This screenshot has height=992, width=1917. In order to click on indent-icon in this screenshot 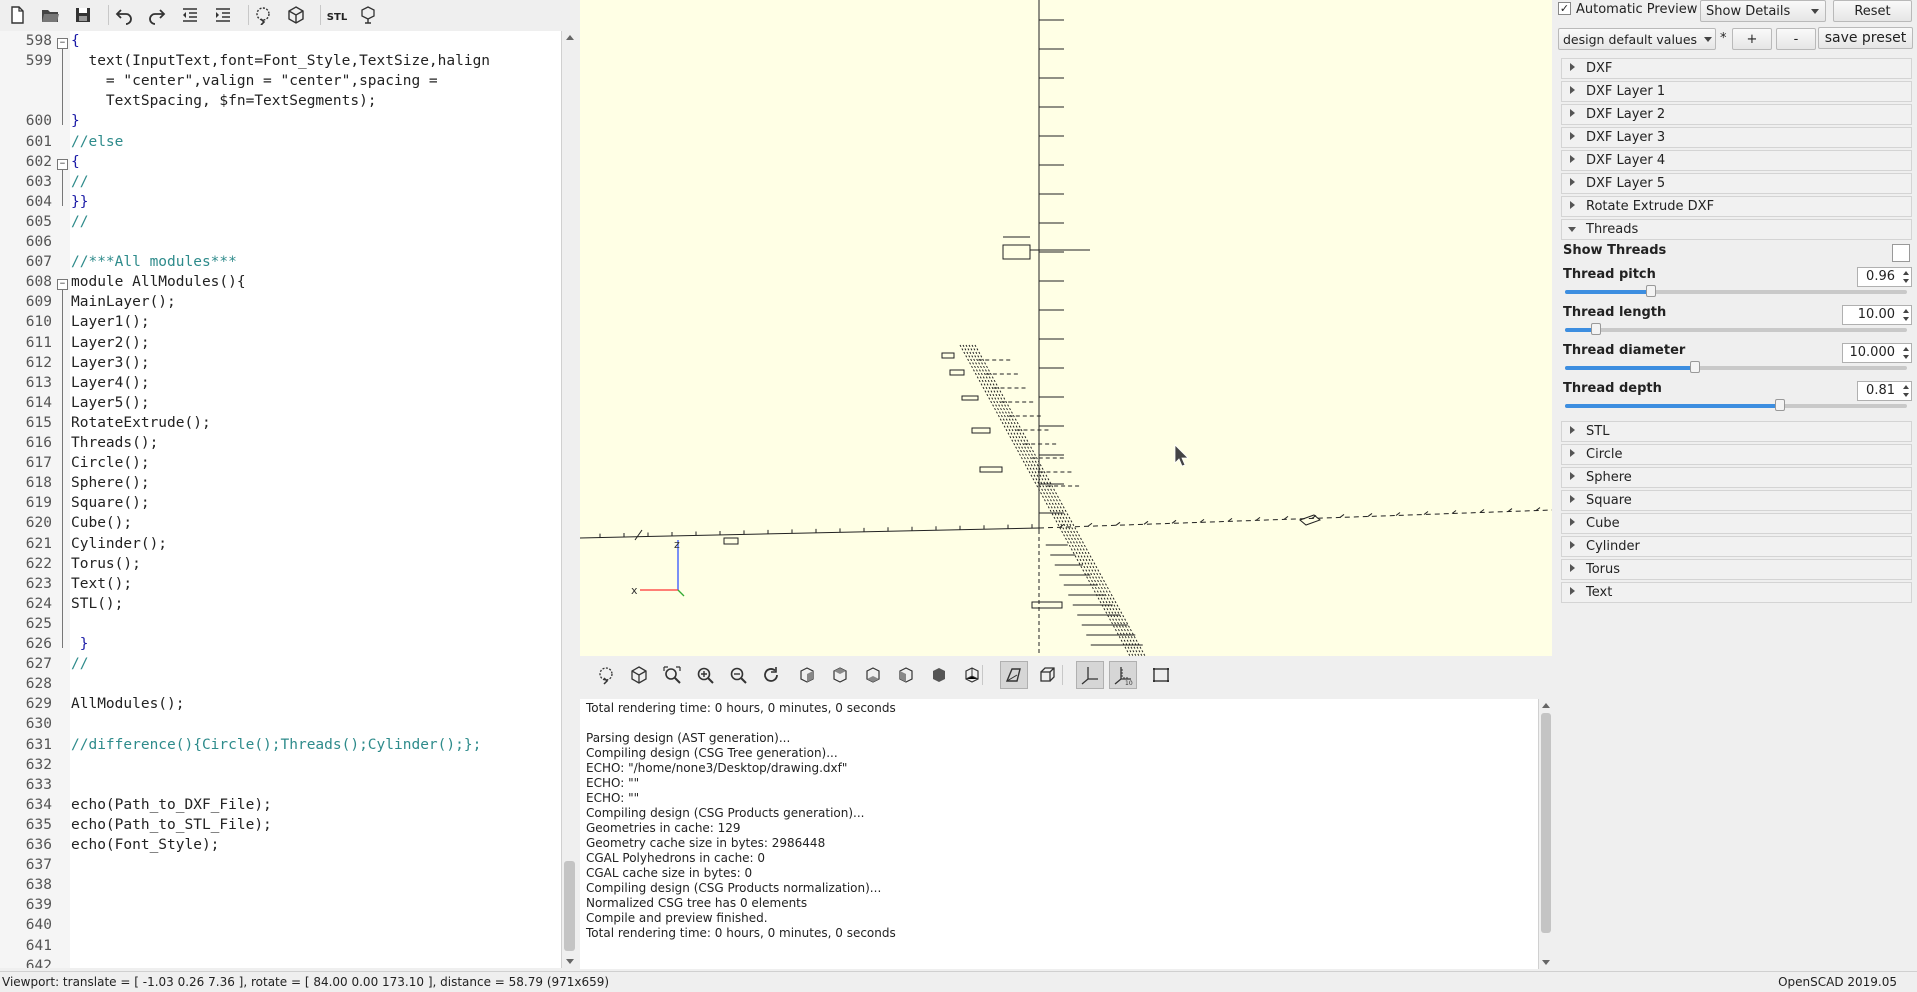, I will do `click(223, 15)`.